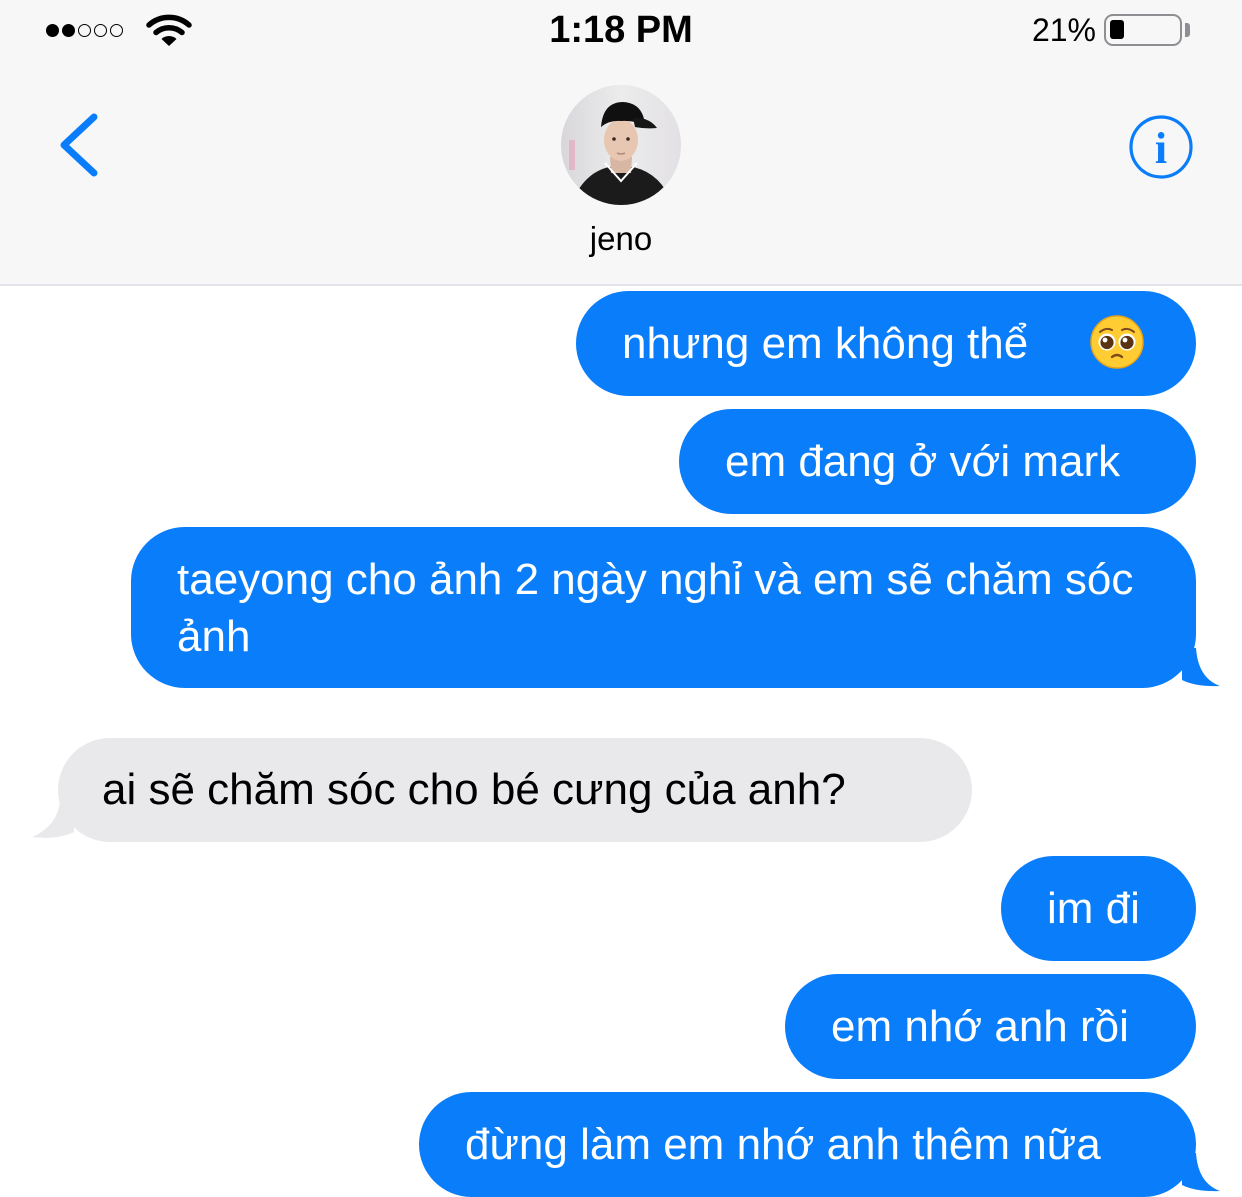 Image resolution: width=1242 pixels, height=1197 pixels. What do you see at coordinates (1093, 908) in the screenshot?
I see `message-text: im đi` at bounding box center [1093, 908].